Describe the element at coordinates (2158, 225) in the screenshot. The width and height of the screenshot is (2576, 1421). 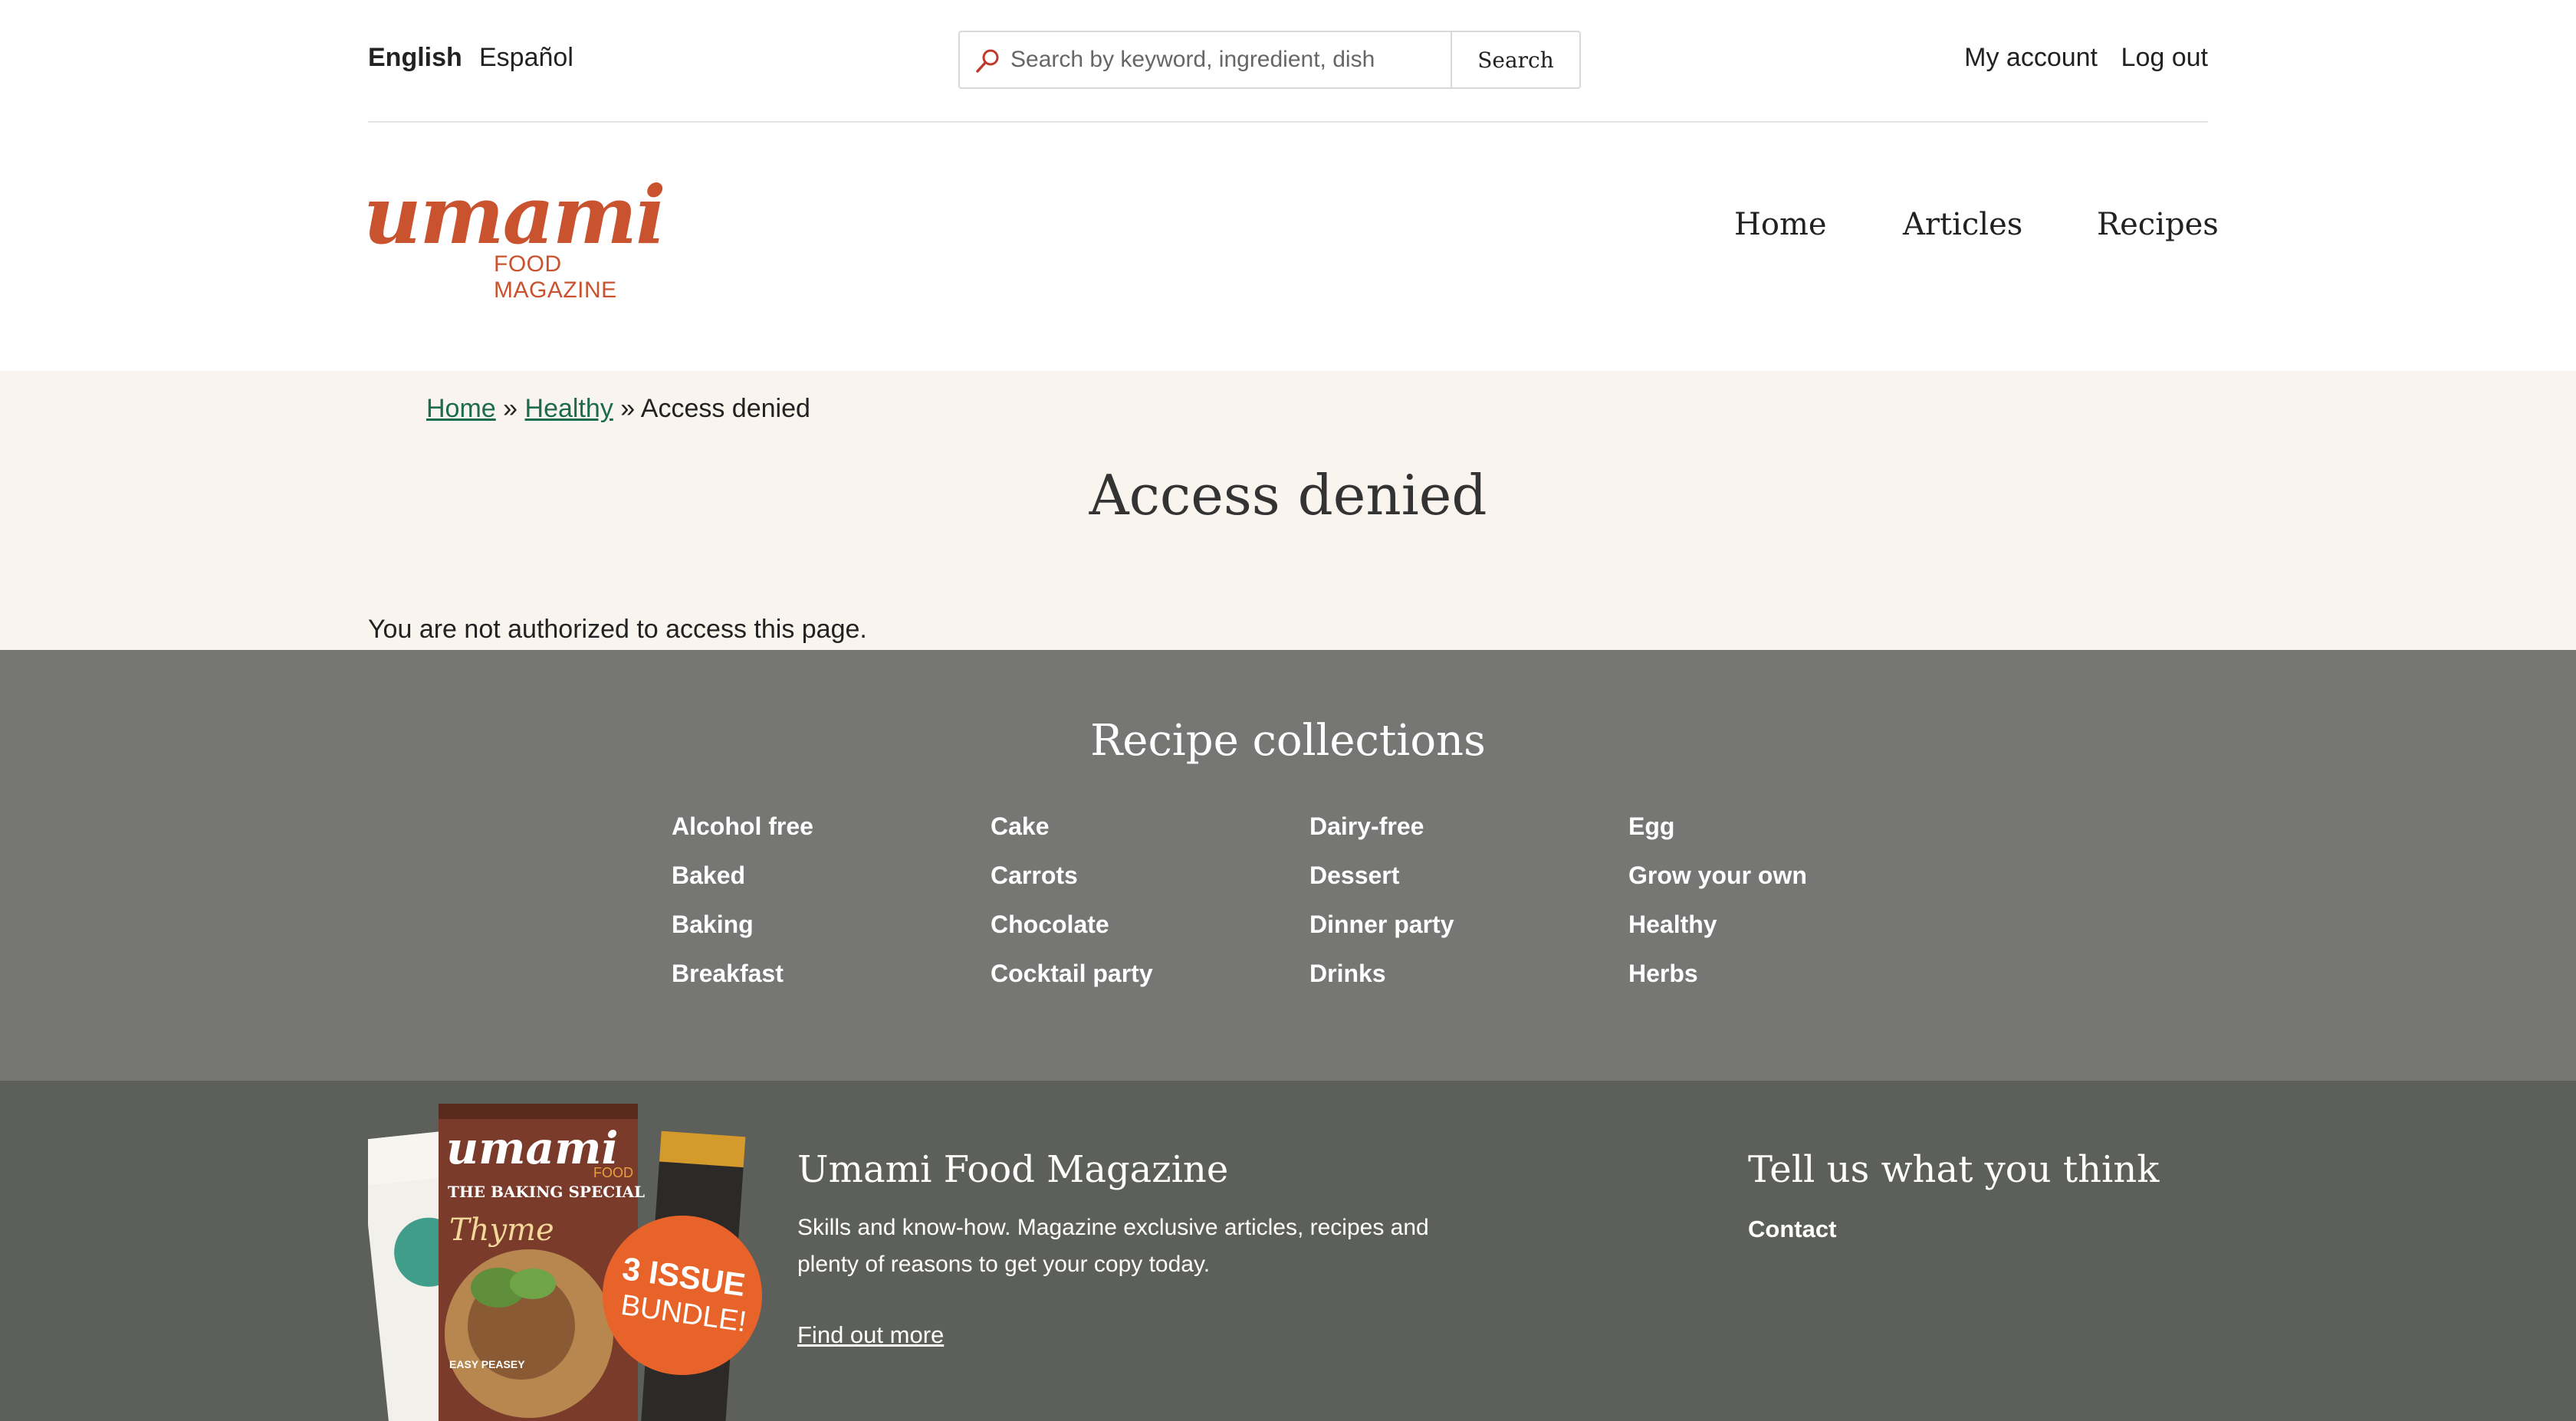
I see `nav-recipes: Recipes` at that location.